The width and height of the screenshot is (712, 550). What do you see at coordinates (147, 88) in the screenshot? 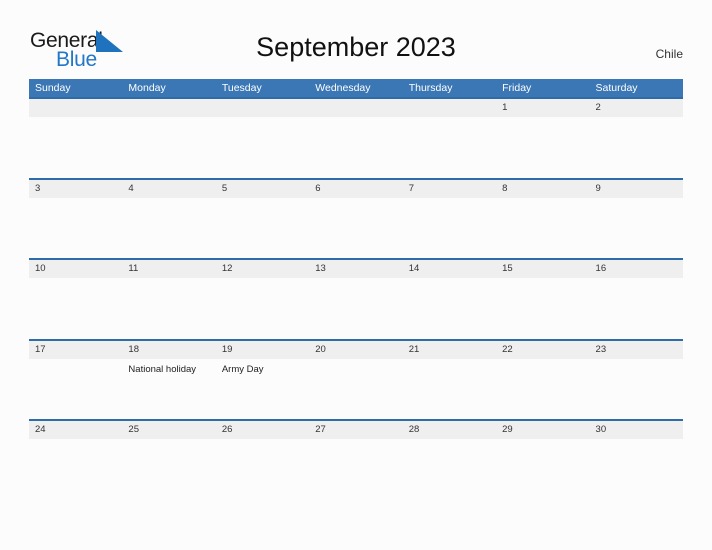
I see `weekday-monday: Monday` at bounding box center [147, 88].